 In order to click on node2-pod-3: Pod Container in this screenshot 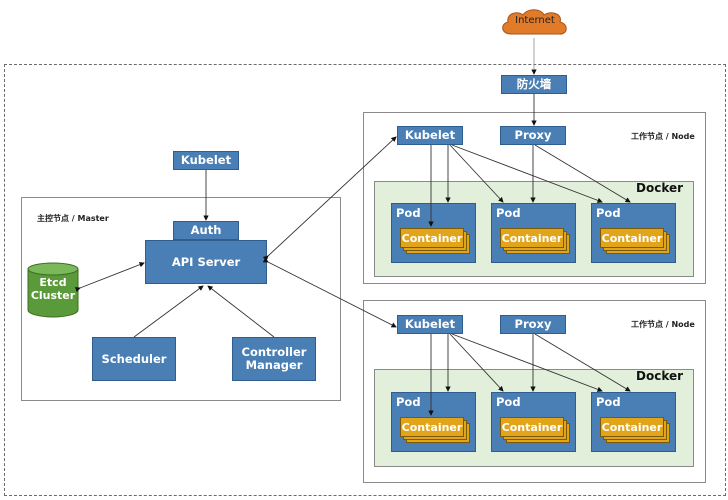, I will do `click(633, 422)`.